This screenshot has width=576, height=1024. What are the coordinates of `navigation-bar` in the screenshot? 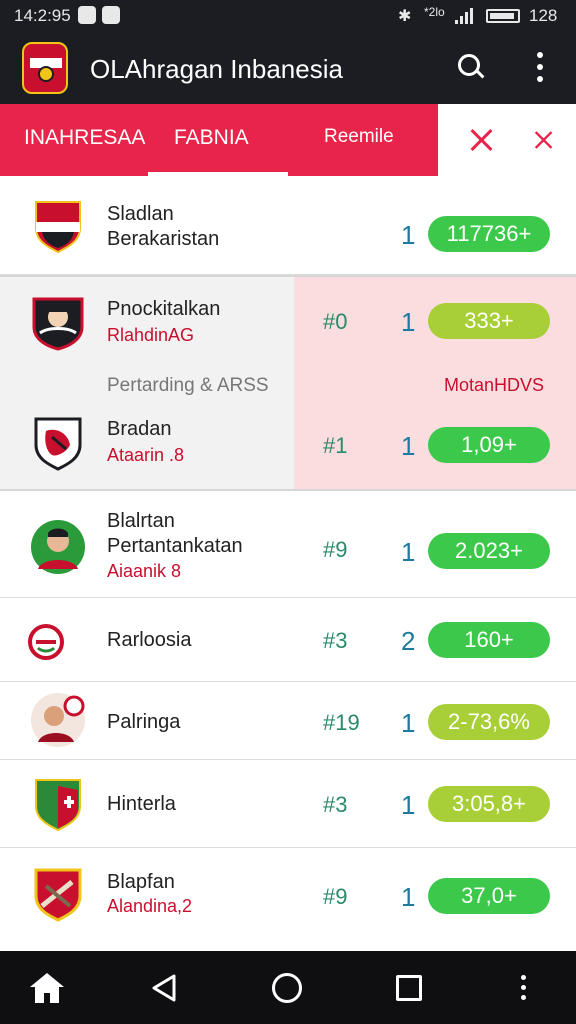 It's located at (288, 987).